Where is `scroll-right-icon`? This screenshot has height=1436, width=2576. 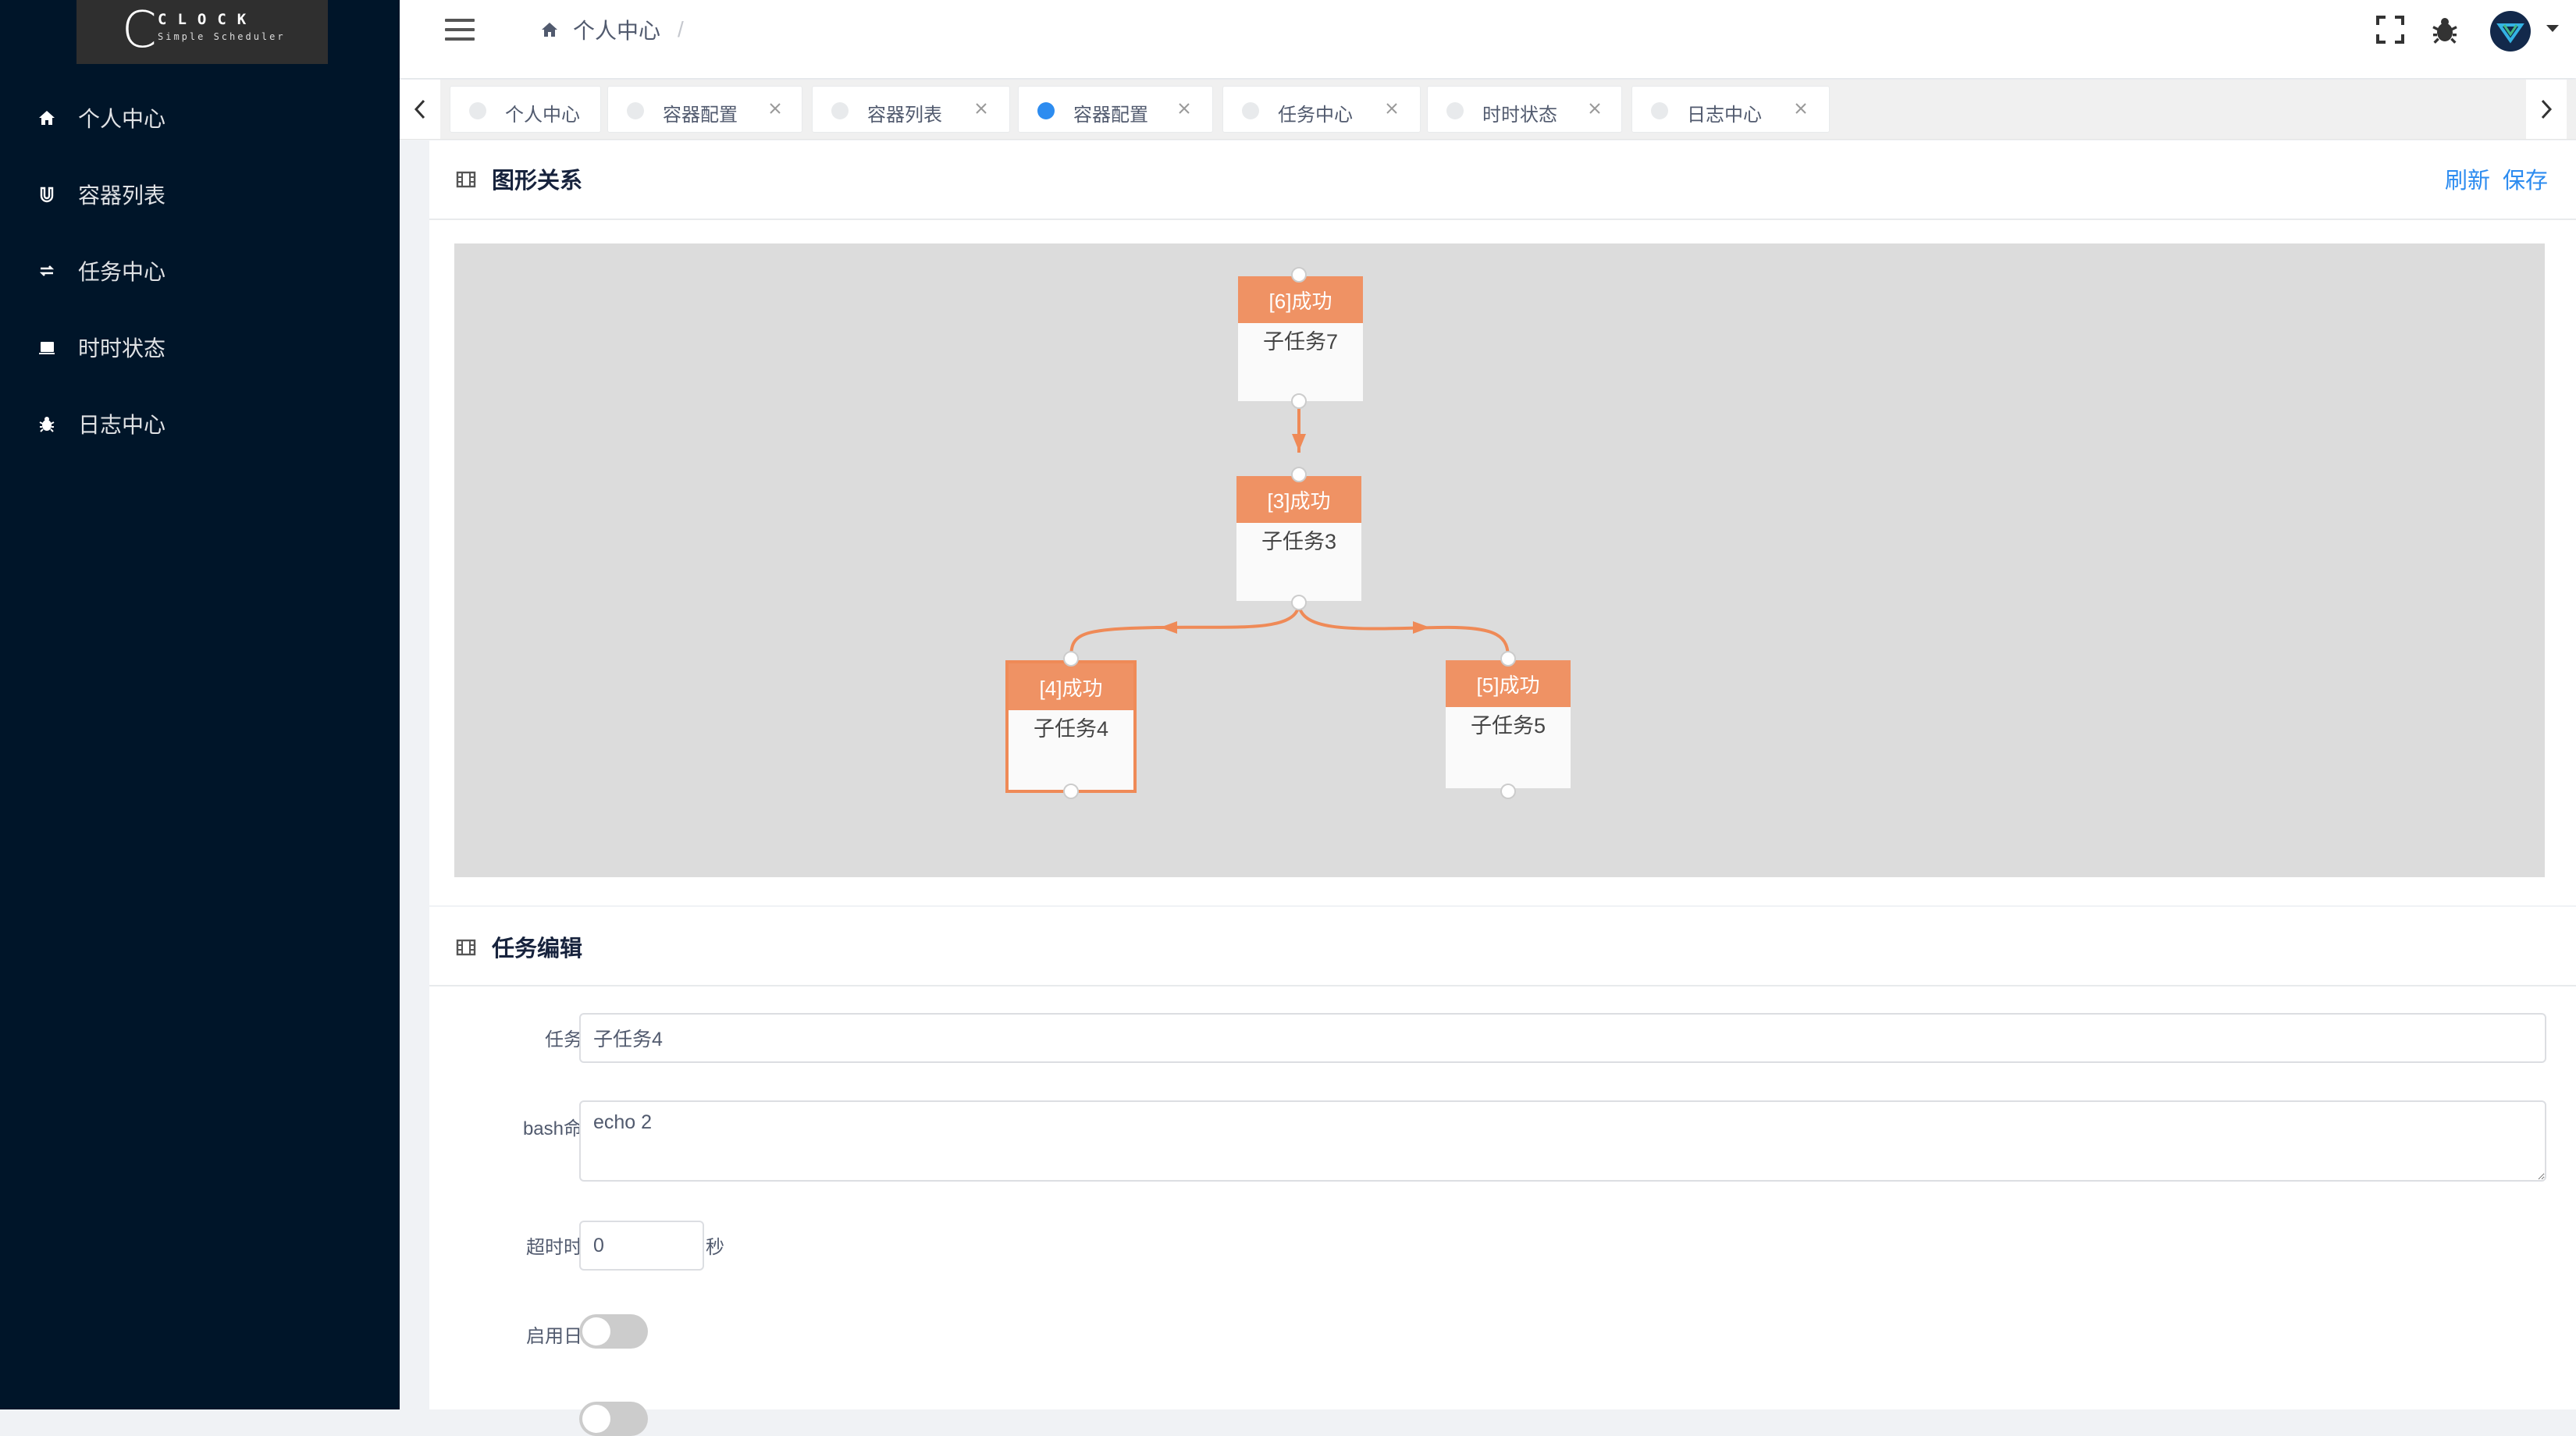 scroll-right-icon is located at coordinates (2546, 109).